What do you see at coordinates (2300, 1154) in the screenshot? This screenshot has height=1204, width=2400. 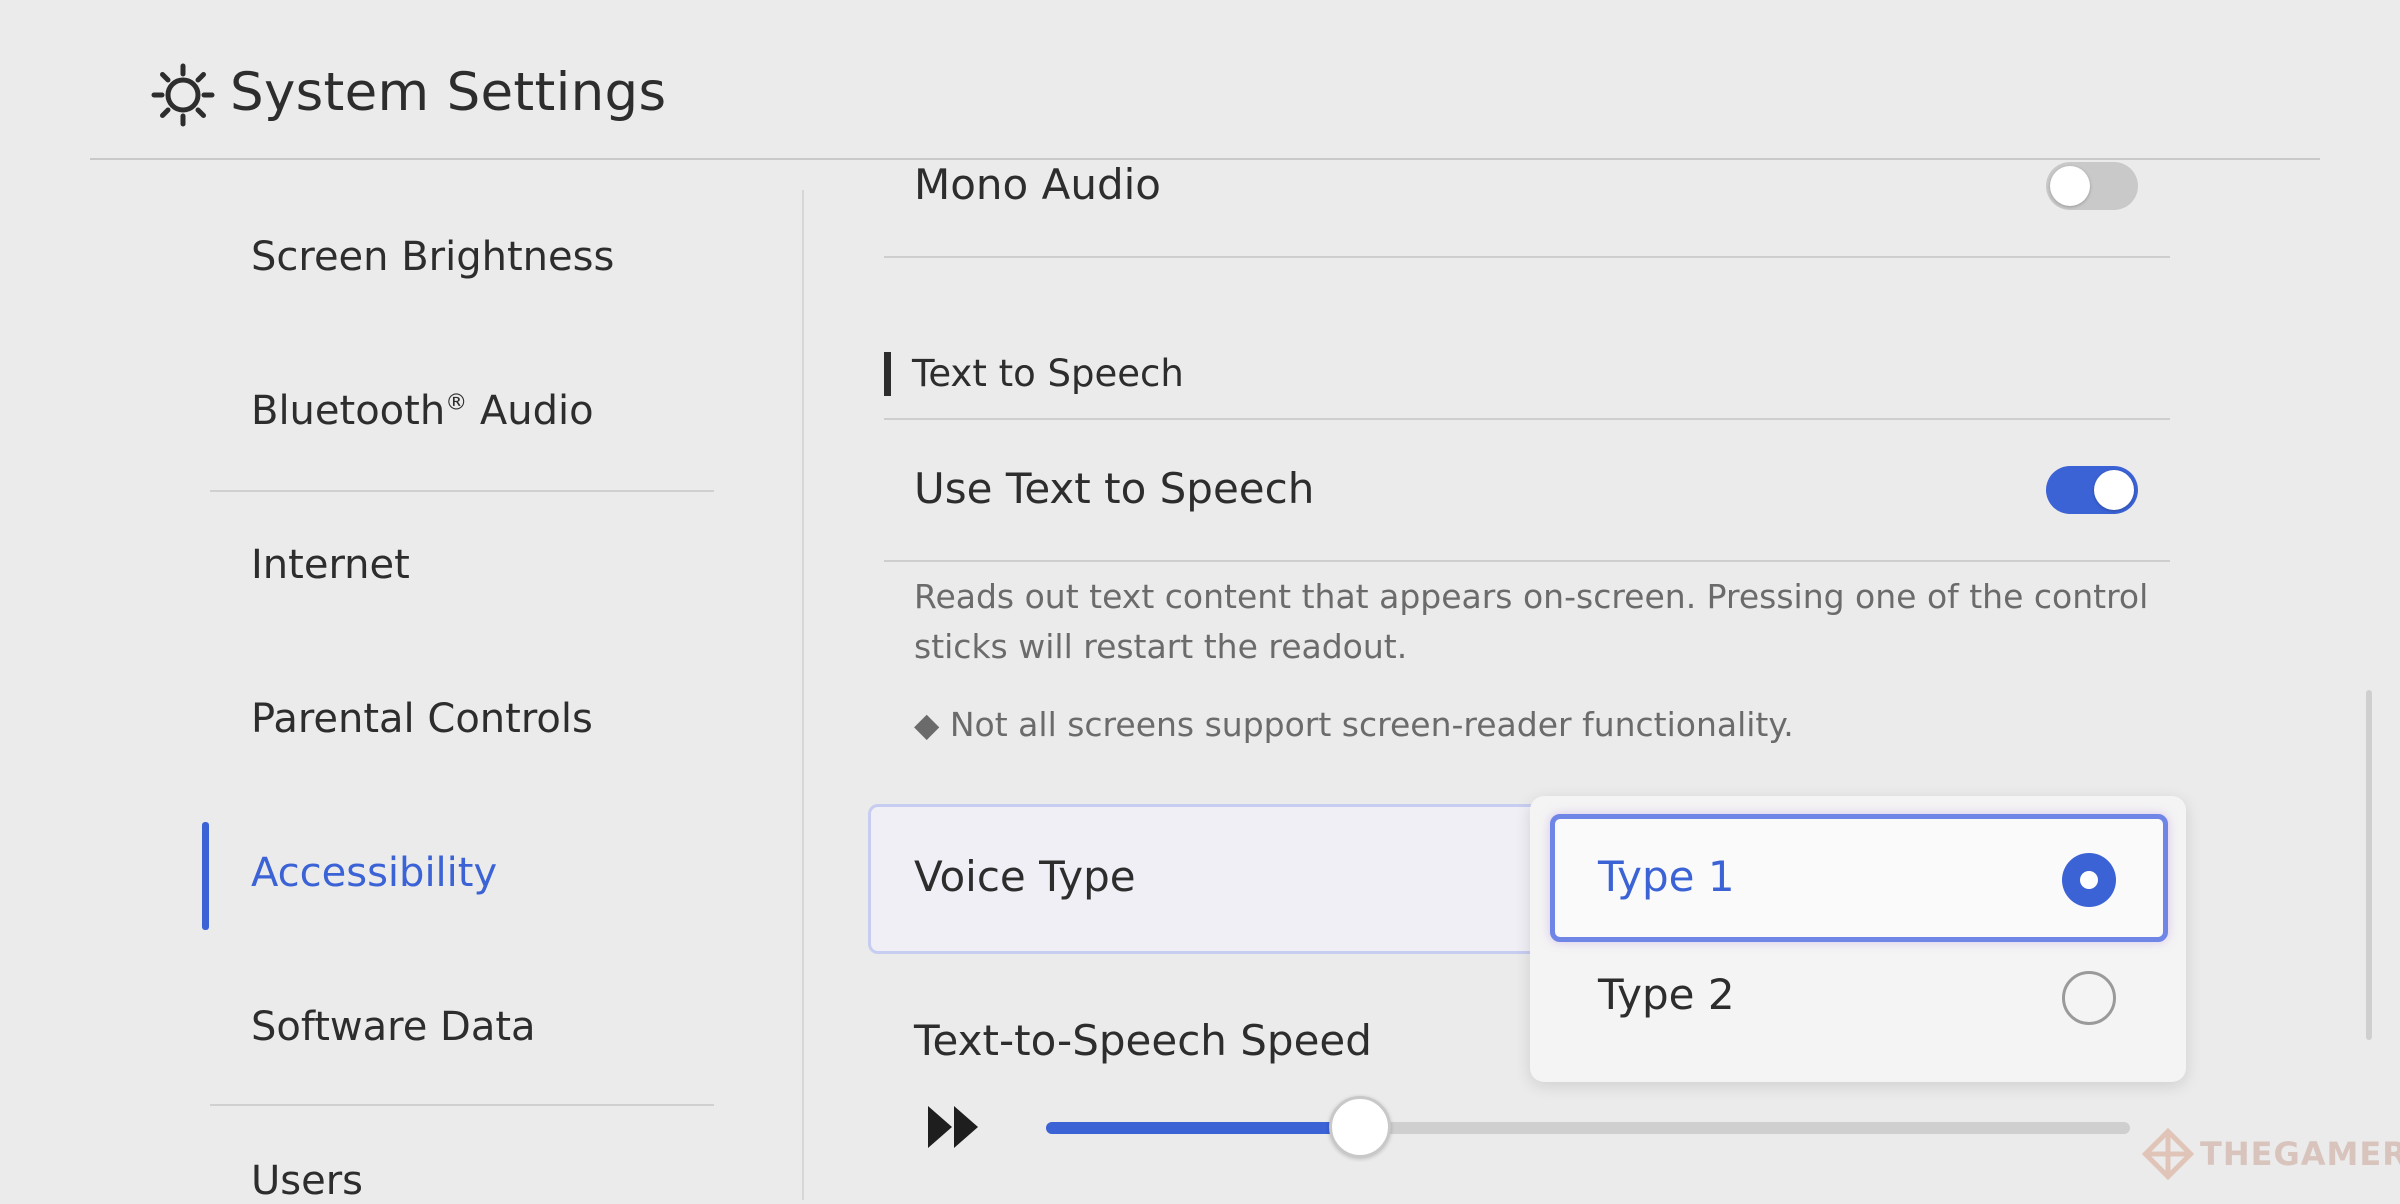 I see `watermark-text: THEGAMER` at bounding box center [2300, 1154].